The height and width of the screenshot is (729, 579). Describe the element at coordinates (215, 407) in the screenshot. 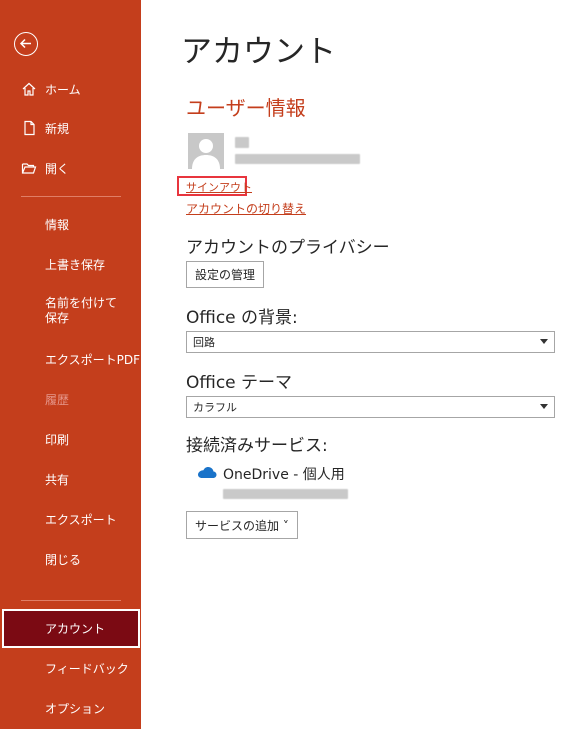

I see `theme-select-value: カラフル` at that location.